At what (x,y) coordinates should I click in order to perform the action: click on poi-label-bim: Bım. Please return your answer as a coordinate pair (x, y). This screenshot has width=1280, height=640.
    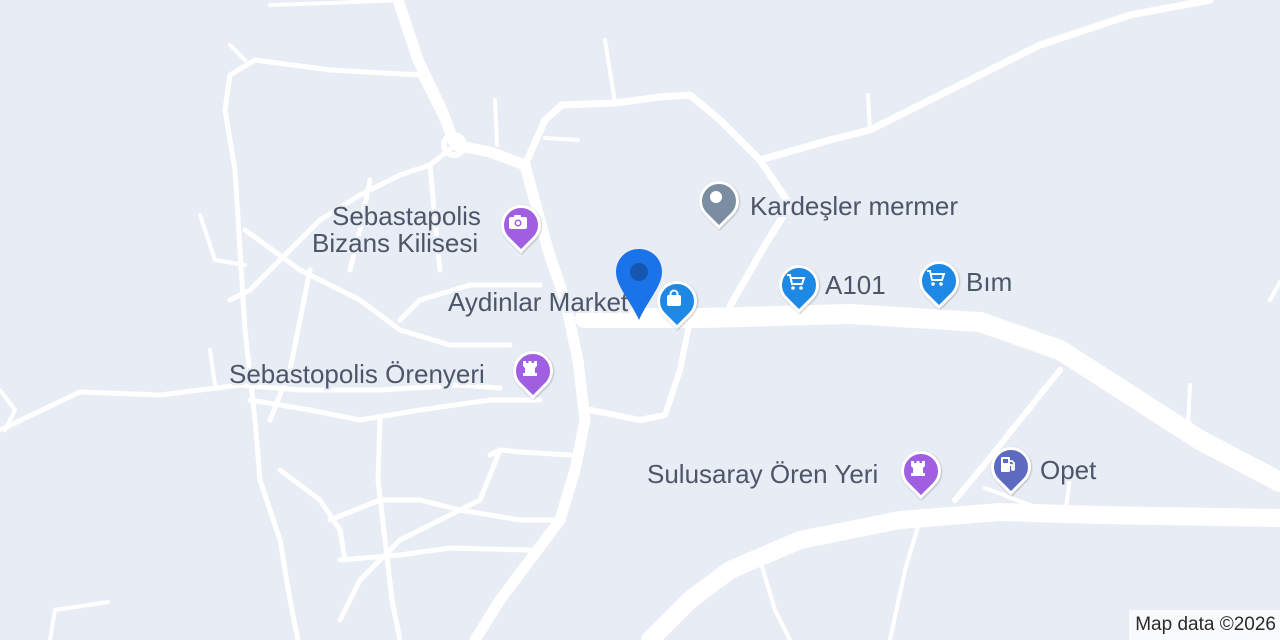
    Looking at the image, I should click on (989, 282).